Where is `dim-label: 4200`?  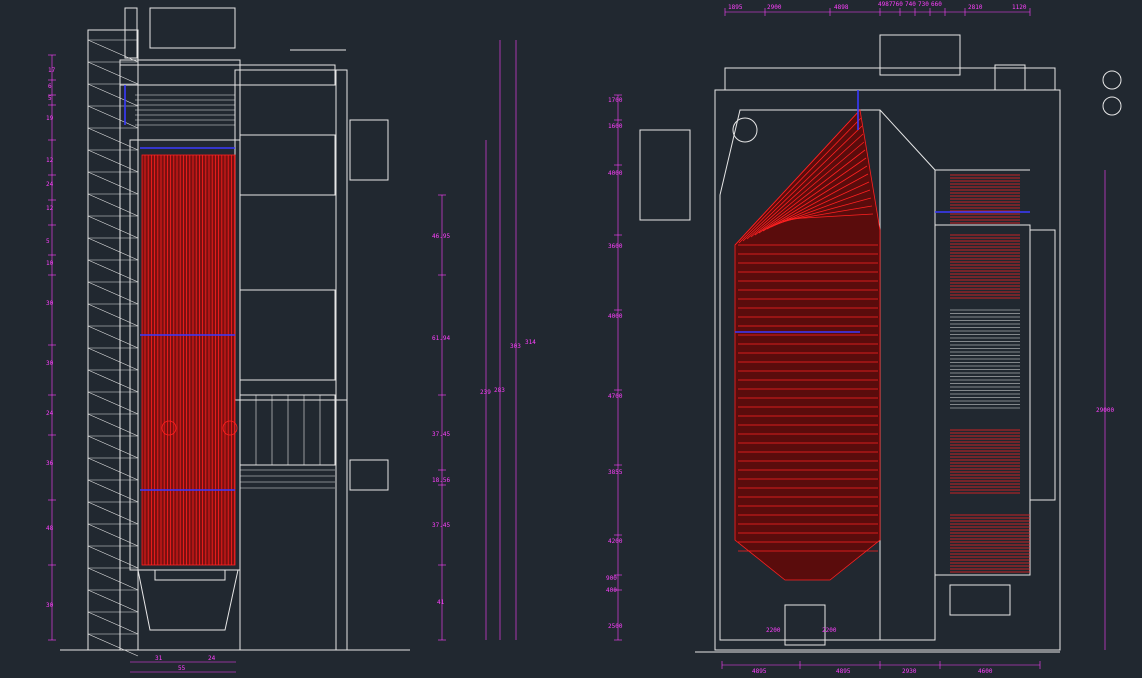
dim-label: 4200 is located at coordinates (615, 541).